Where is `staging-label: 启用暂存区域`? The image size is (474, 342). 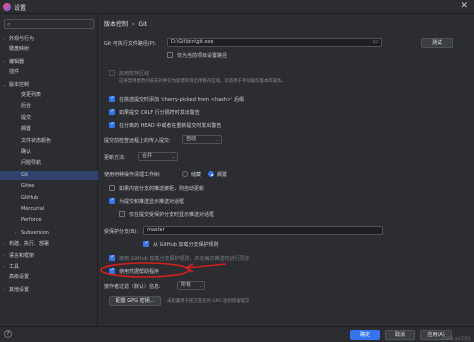
staging-label: 启用暂存区域 is located at coordinates (134, 74).